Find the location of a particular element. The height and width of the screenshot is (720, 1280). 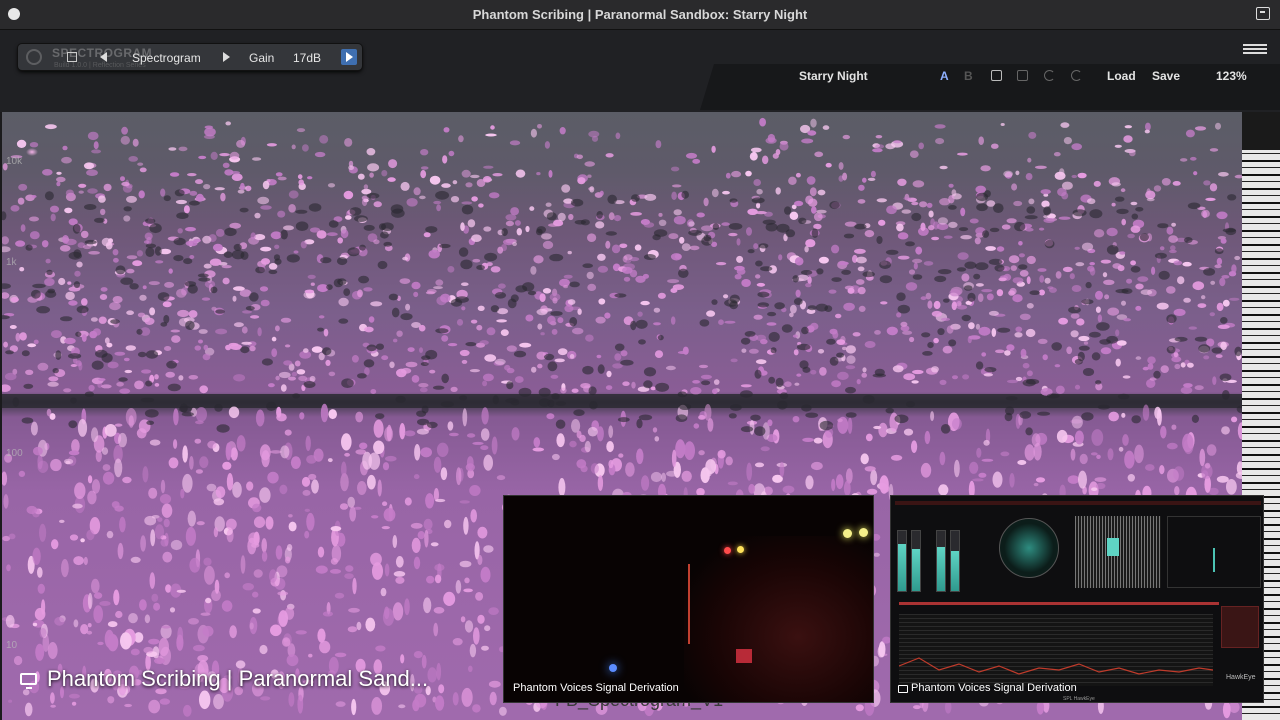

freq-label: 10 is located at coordinates (12, 645).